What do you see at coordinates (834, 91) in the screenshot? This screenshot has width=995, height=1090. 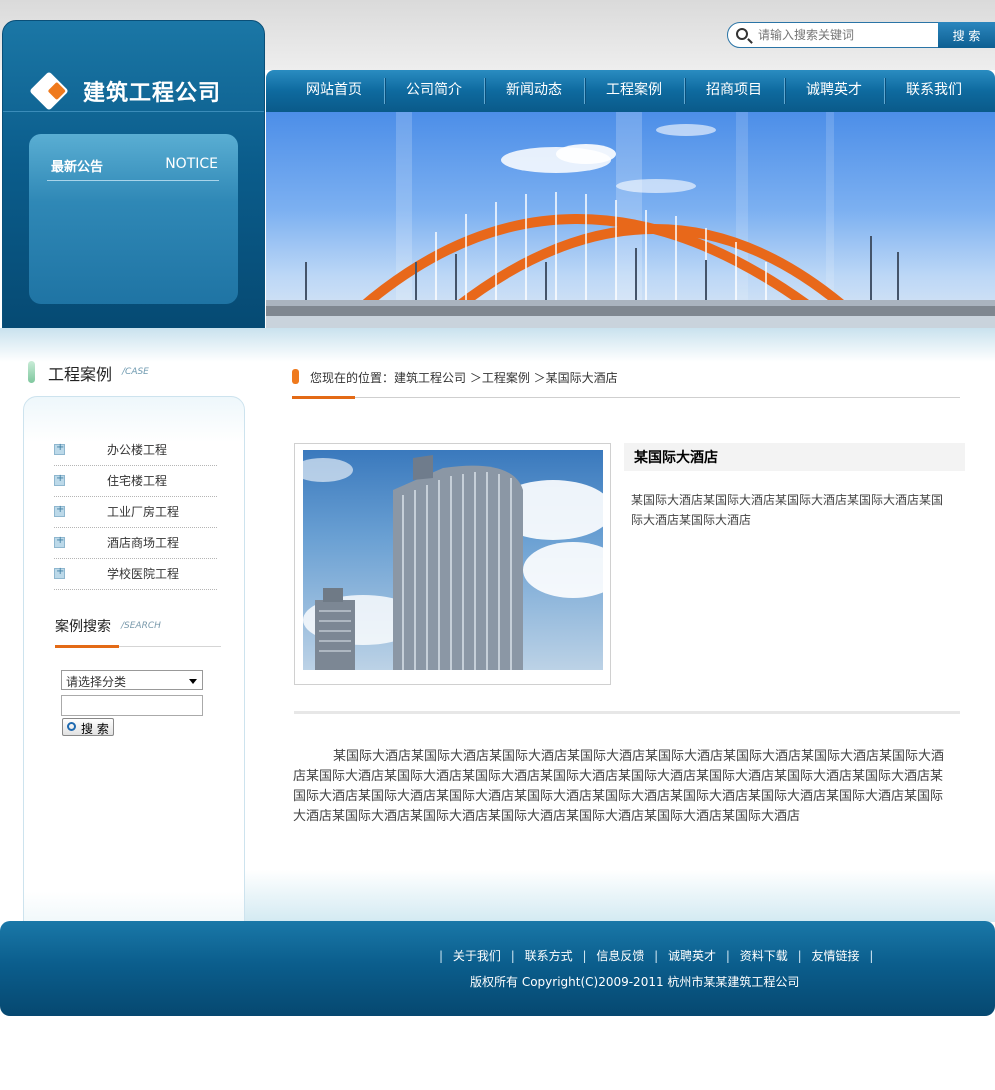 I see `nav-item-careers: 诚聘英才` at bounding box center [834, 91].